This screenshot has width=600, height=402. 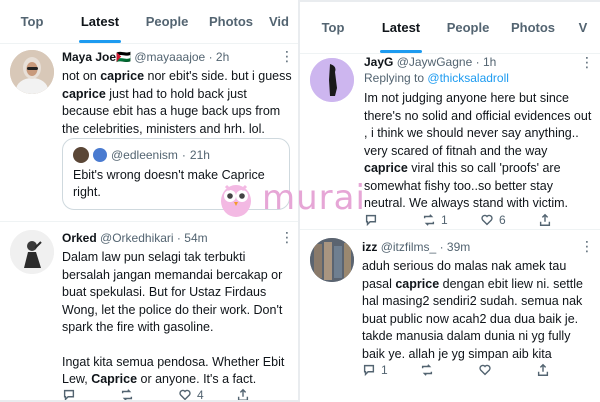 What do you see at coordinates (222, 57) in the screenshot?
I see `timestamp: 2h` at bounding box center [222, 57].